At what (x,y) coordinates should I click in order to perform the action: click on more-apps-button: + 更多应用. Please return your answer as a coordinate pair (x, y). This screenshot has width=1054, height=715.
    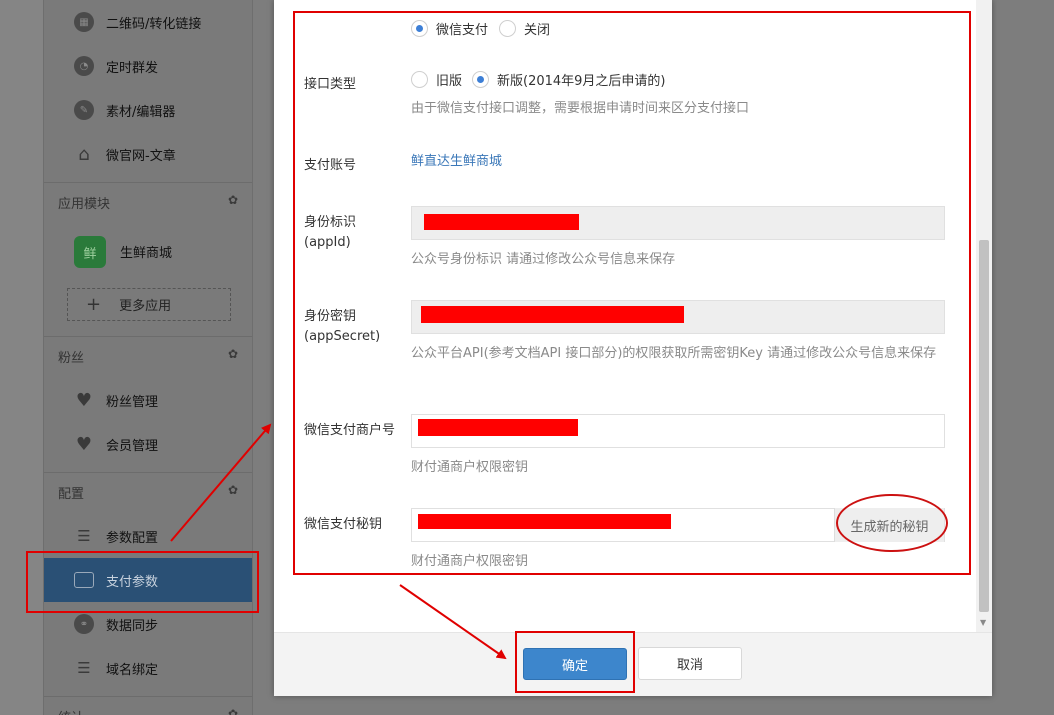
    Looking at the image, I should click on (149, 304).